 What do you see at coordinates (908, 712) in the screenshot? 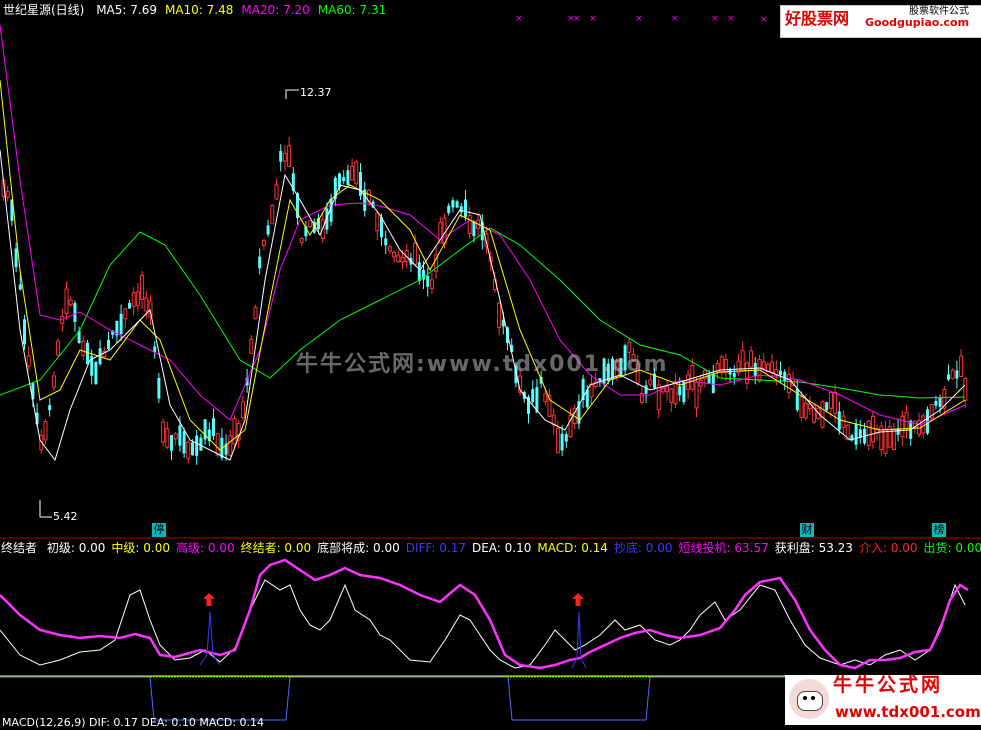
I see `corner-watermark-url: www.tdx001.com` at bounding box center [908, 712].